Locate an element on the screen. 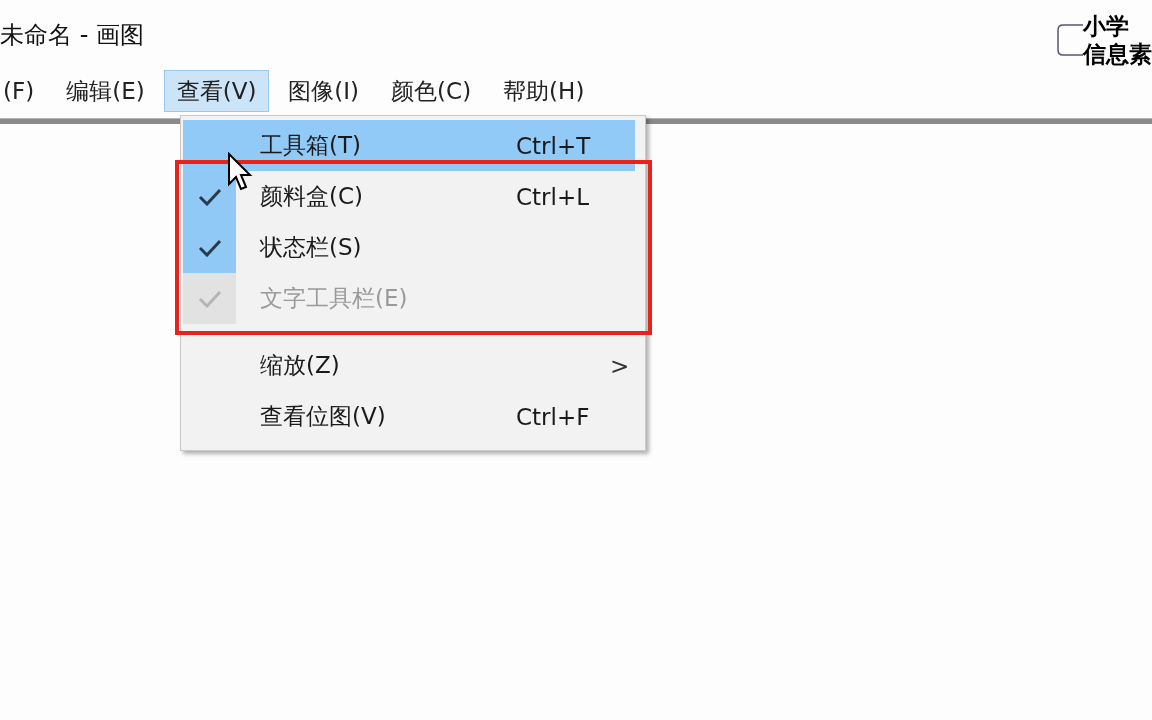  overlay-title: 小学 is located at coordinates (1106, 26).